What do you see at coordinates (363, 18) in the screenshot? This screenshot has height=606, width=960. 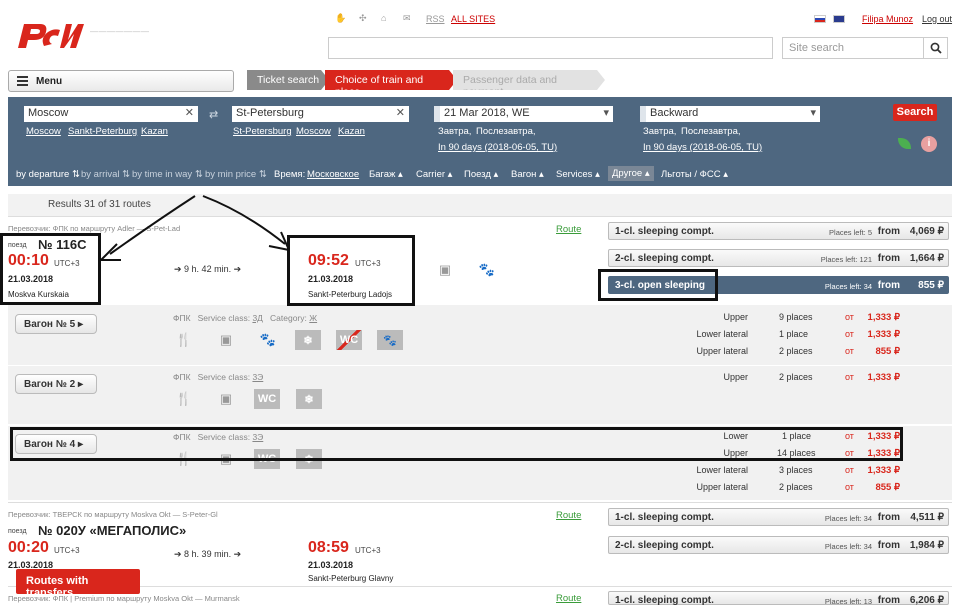 I see `sitemap-icon: ✣` at bounding box center [363, 18].